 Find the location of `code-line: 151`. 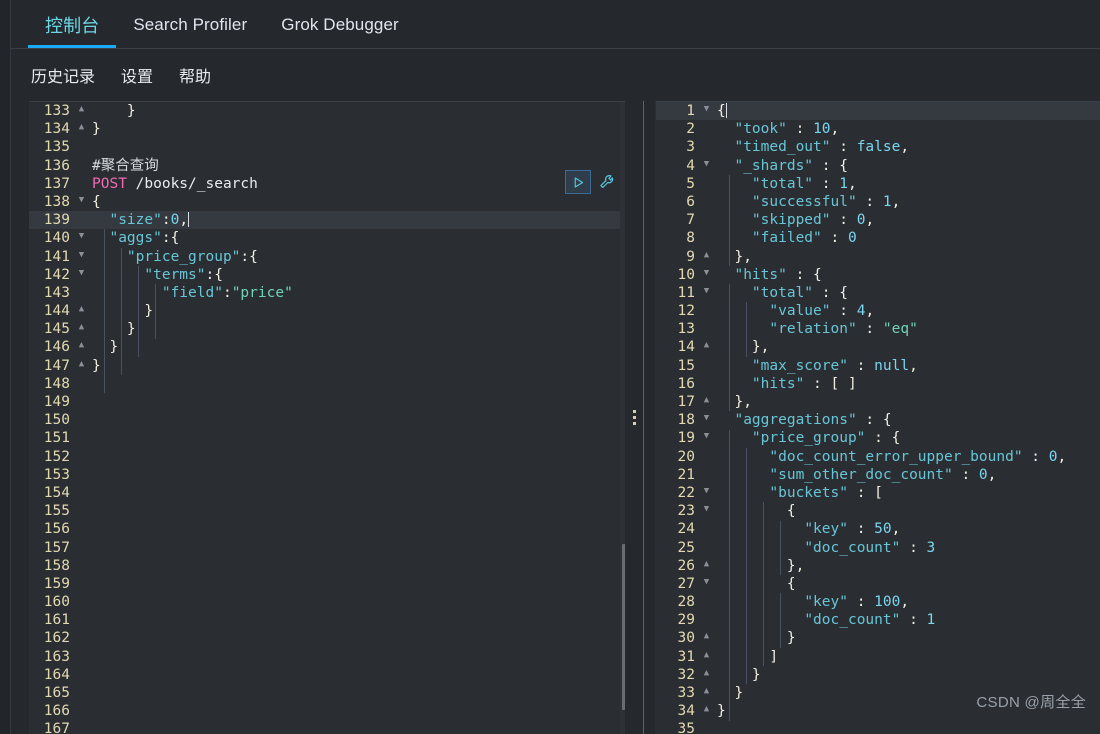

code-line: 151 is located at coordinates (330, 438).